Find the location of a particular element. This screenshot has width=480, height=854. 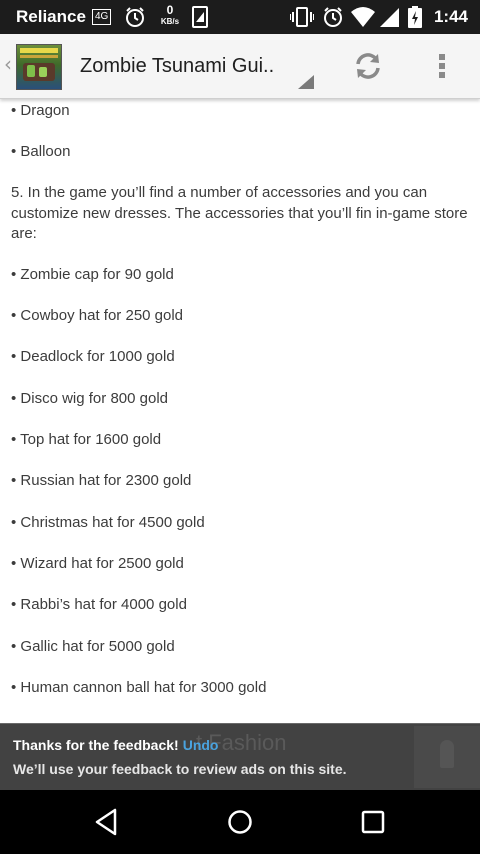

recents-icon is located at coordinates (373, 822).